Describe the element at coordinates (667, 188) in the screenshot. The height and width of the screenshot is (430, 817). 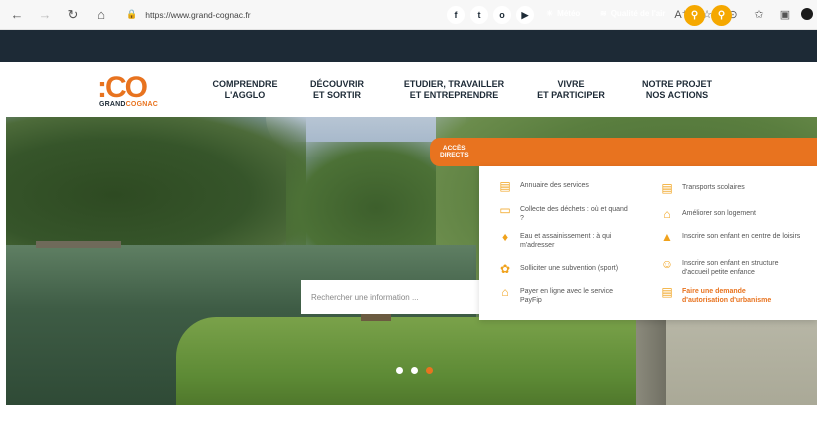
I see `bus-icon: ▤` at that location.